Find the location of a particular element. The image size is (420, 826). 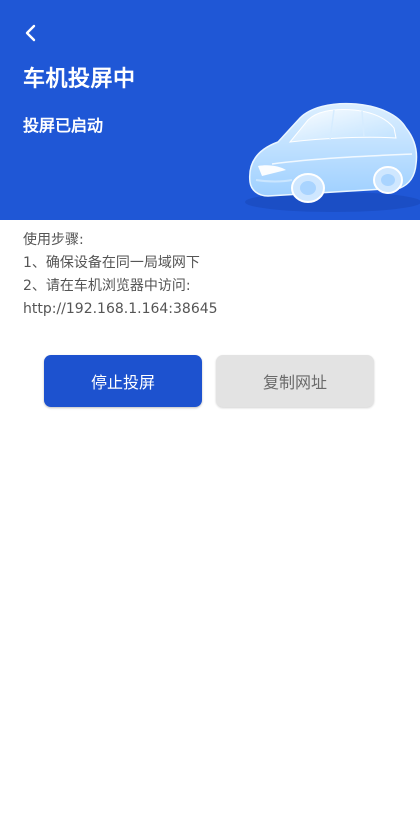

stop-cast-button: 停止投屏 is located at coordinates (123, 381).